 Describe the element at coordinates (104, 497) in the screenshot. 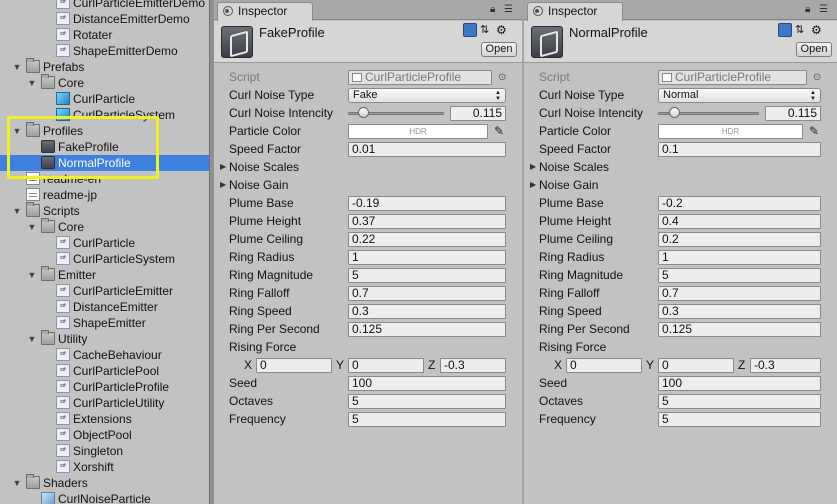

I see `project-tree-item: CurlNoiseParticle` at that location.